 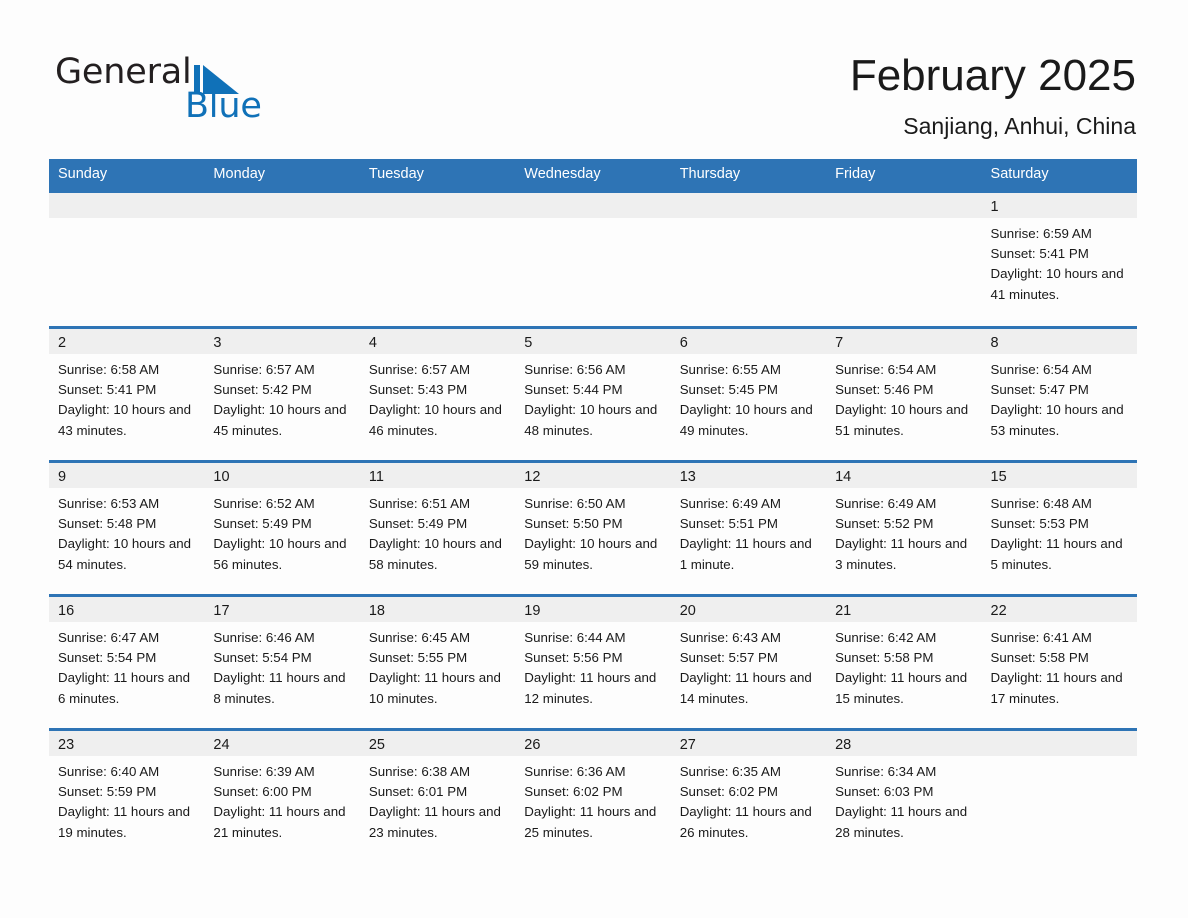 I want to click on sunrise-text: Sunrise: 6:46 AM, so click(x=264, y=637).